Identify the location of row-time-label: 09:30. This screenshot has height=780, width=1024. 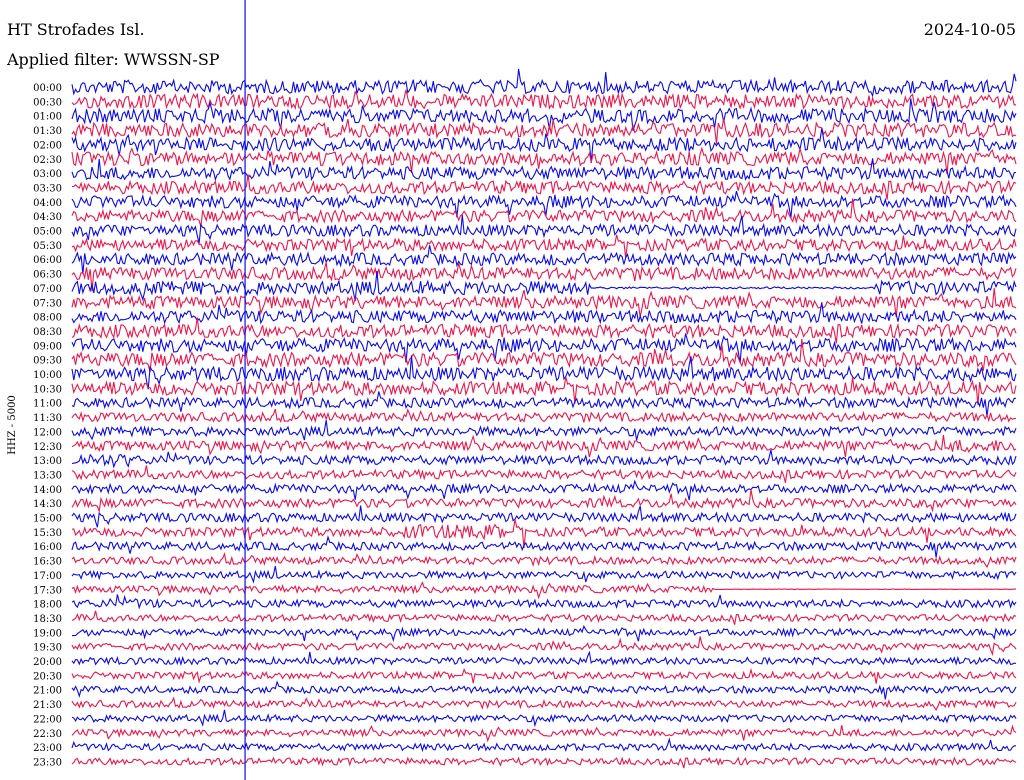
(47, 361).